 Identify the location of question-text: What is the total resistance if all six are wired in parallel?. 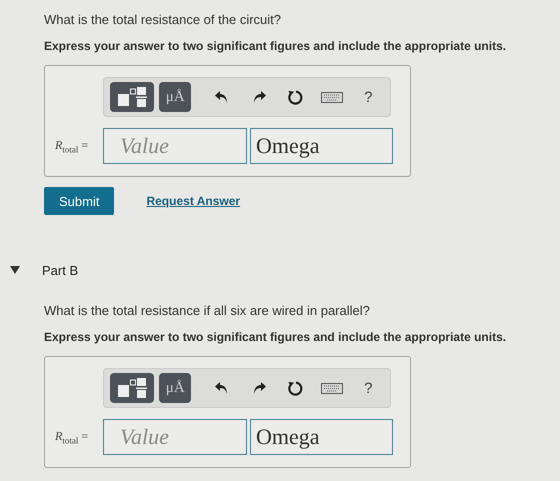
(207, 311).